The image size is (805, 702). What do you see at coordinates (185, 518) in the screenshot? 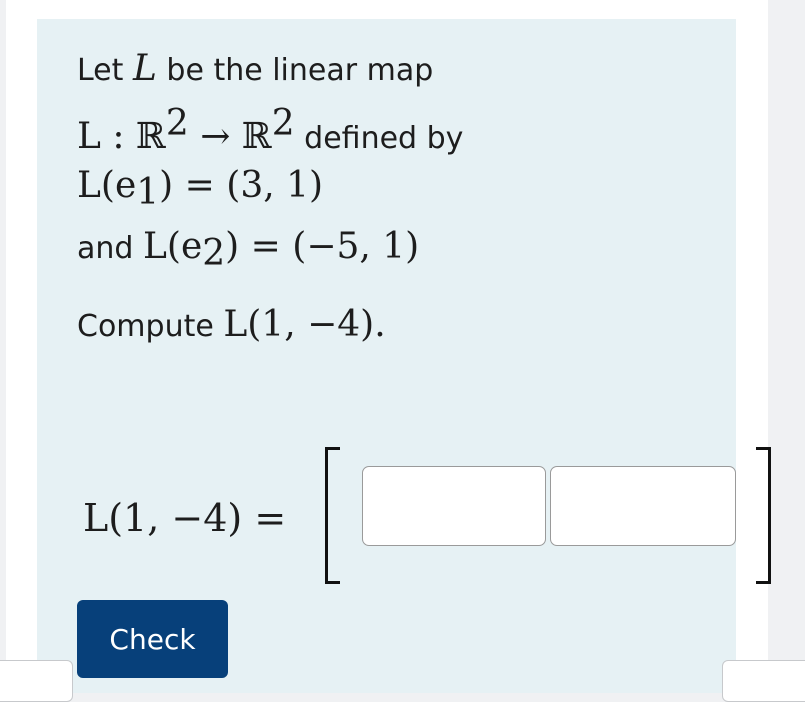
I see `answer-label: L(1, −4) =` at bounding box center [185, 518].